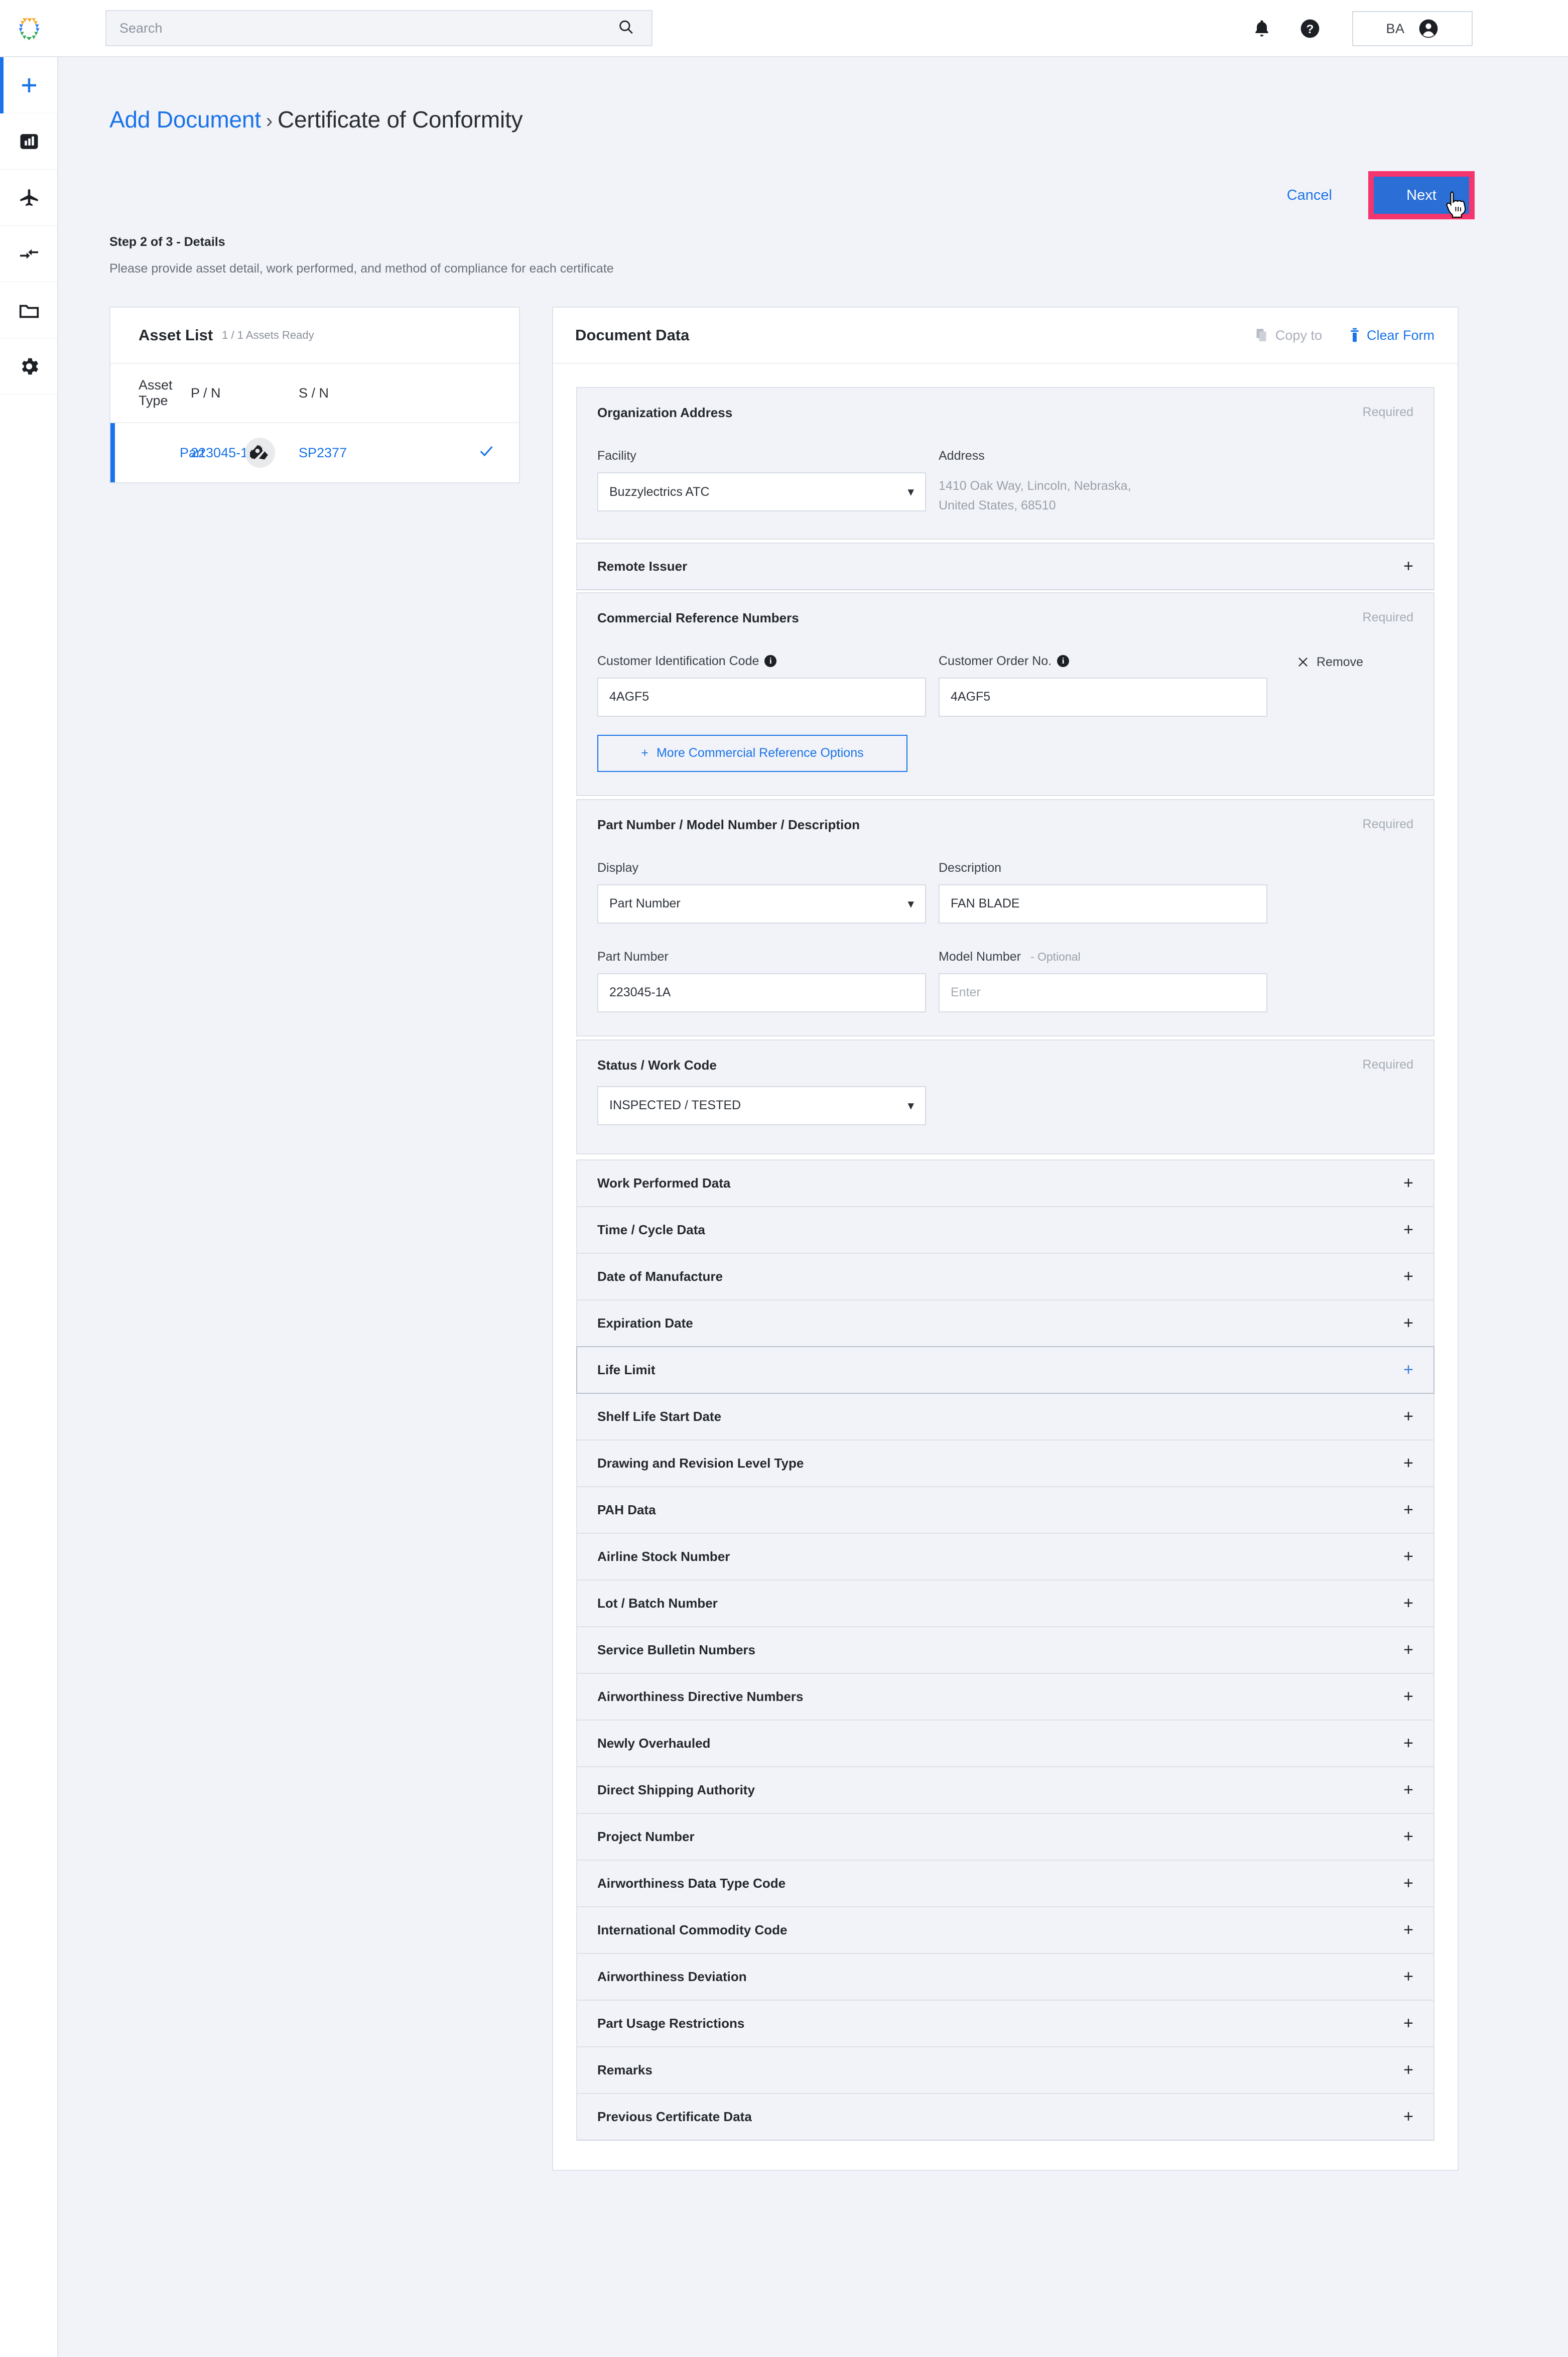 The height and width of the screenshot is (2357, 1568). I want to click on collapsed-section-row: Airworthiness Data Type Code +, so click(1005, 1883).